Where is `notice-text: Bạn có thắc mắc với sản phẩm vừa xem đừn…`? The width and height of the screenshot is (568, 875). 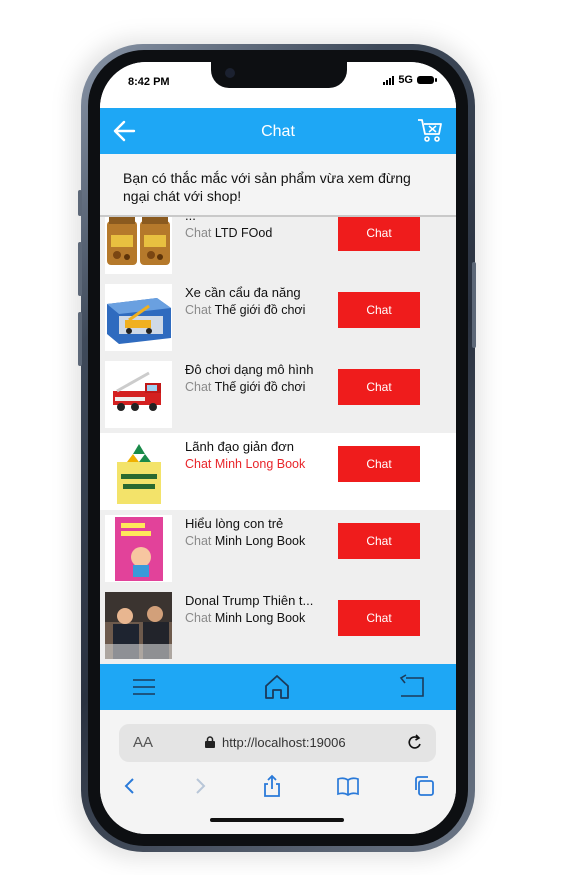
notice-text: Bạn có thắc mắc với sản phẩm vừa xem đừn… is located at coordinates (267, 187).